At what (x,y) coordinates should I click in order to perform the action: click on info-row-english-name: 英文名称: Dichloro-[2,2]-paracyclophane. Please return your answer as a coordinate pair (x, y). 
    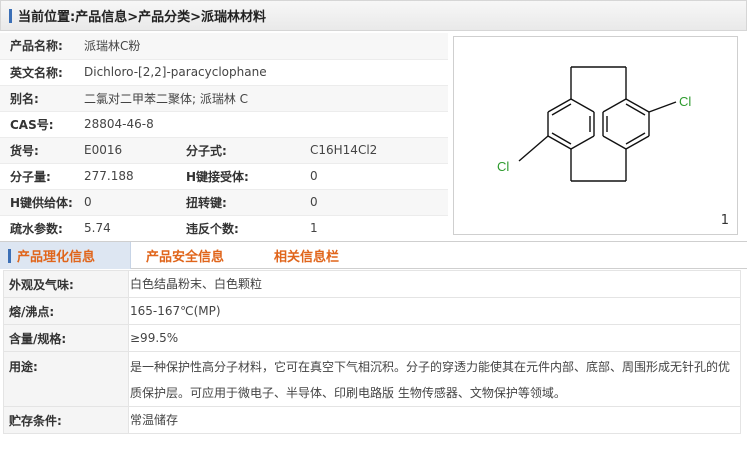
    Looking at the image, I should click on (224, 72).